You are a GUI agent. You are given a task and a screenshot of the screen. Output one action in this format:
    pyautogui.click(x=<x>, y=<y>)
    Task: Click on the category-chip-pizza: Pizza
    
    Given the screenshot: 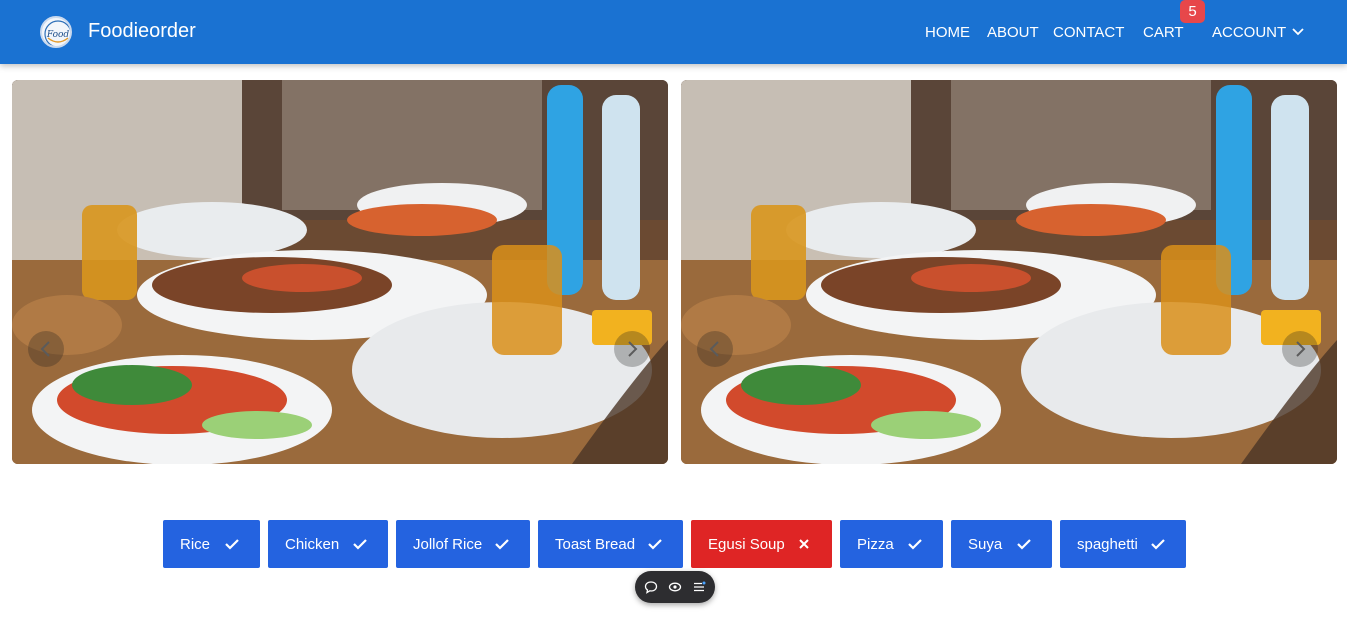 What is the action you would take?
    pyautogui.click(x=891, y=544)
    